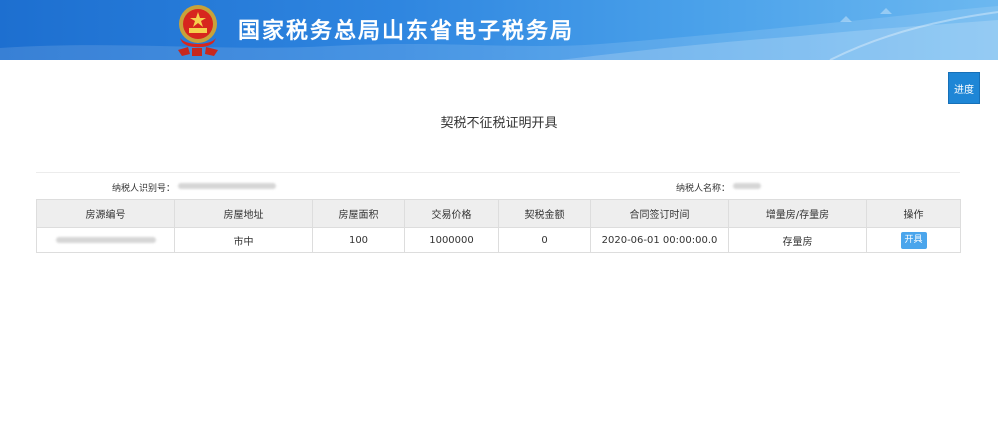 The image size is (998, 437). What do you see at coordinates (913, 213) in the screenshot?
I see `col-header-action: 操作` at bounding box center [913, 213].